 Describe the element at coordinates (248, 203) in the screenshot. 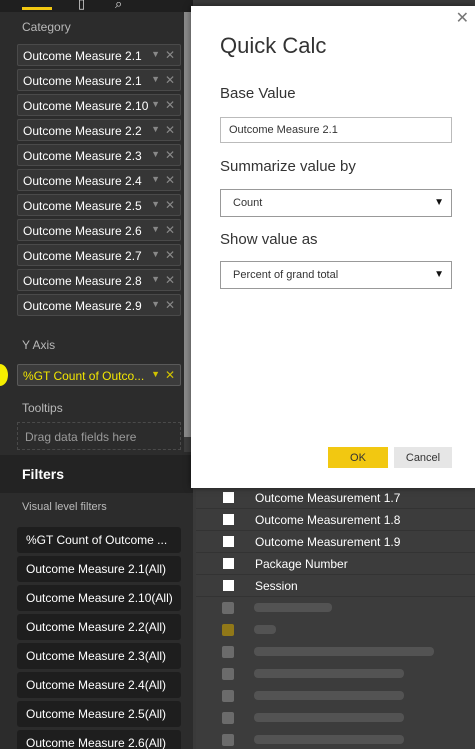

I see `summarize-value: Count` at that location.